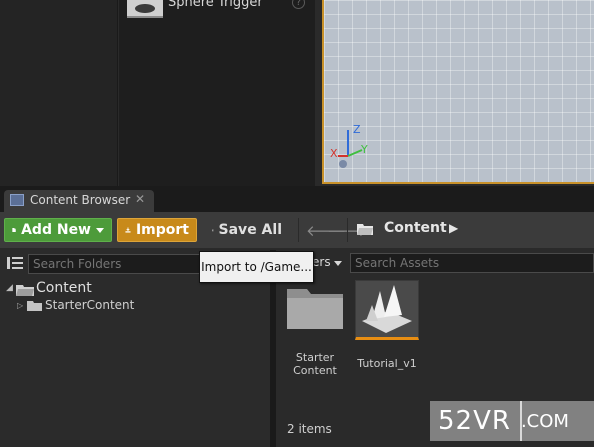 This screenshot has width=594, height=447. I want to click on folder-open-icon, so click(25, 290).